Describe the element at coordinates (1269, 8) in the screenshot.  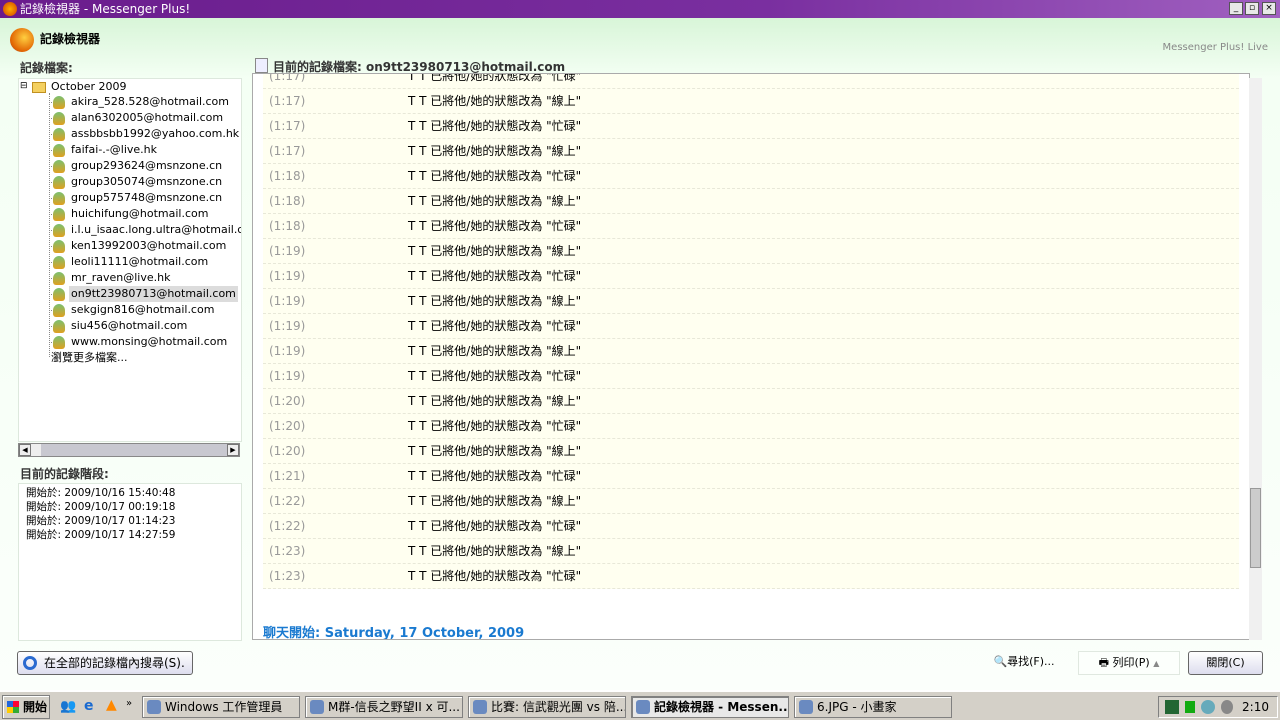
I see `close-window-button: ×` at that location.